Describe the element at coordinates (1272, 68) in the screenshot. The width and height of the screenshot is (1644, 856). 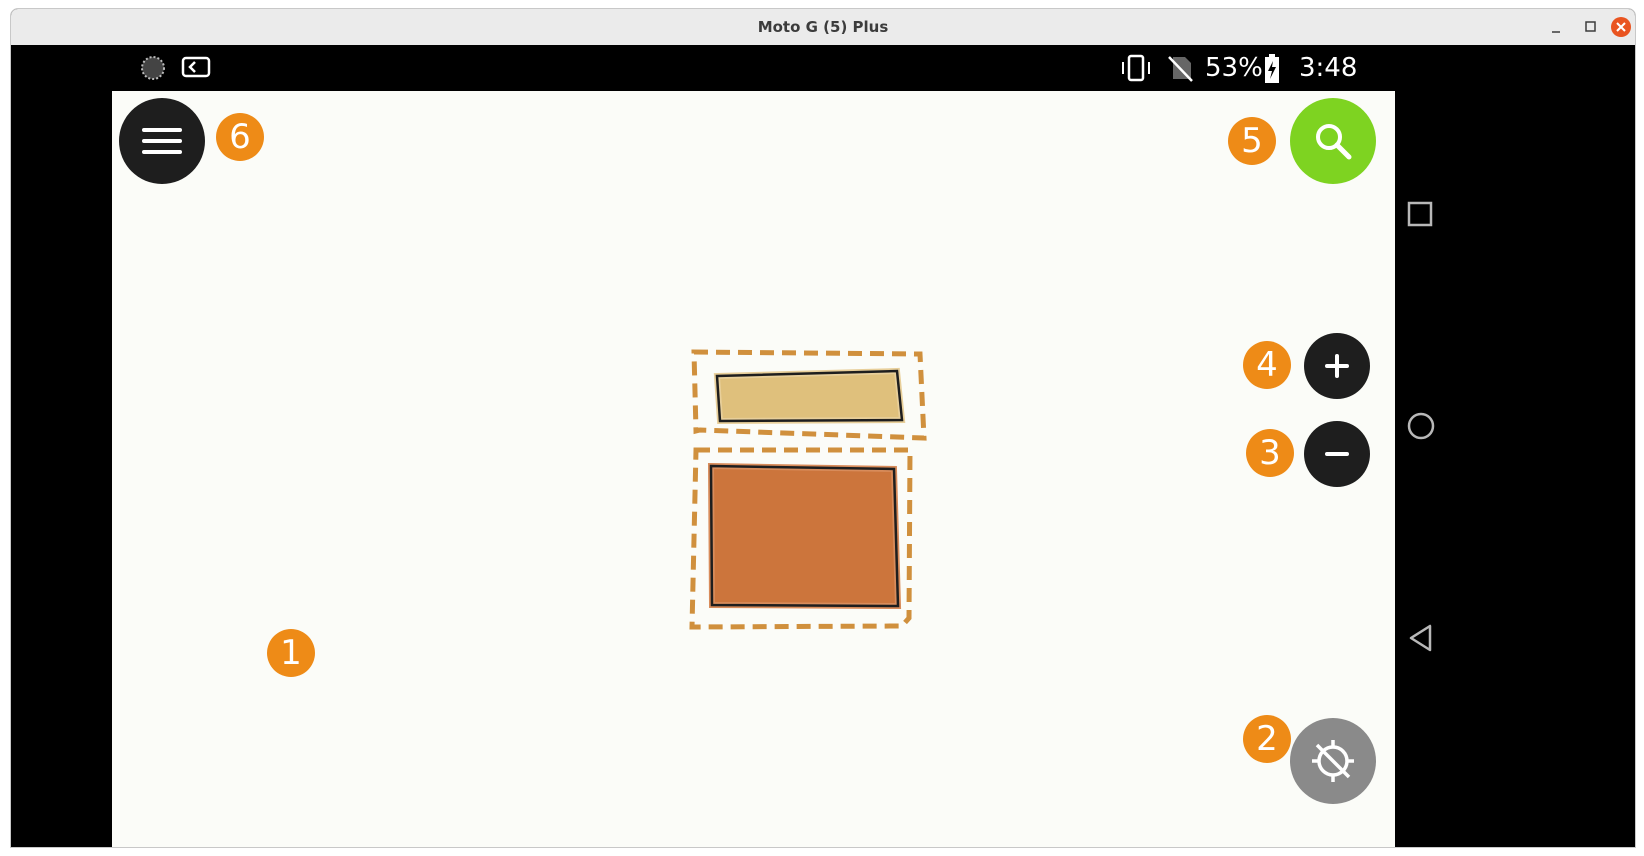
I see `battery-charging-icon` at that location.